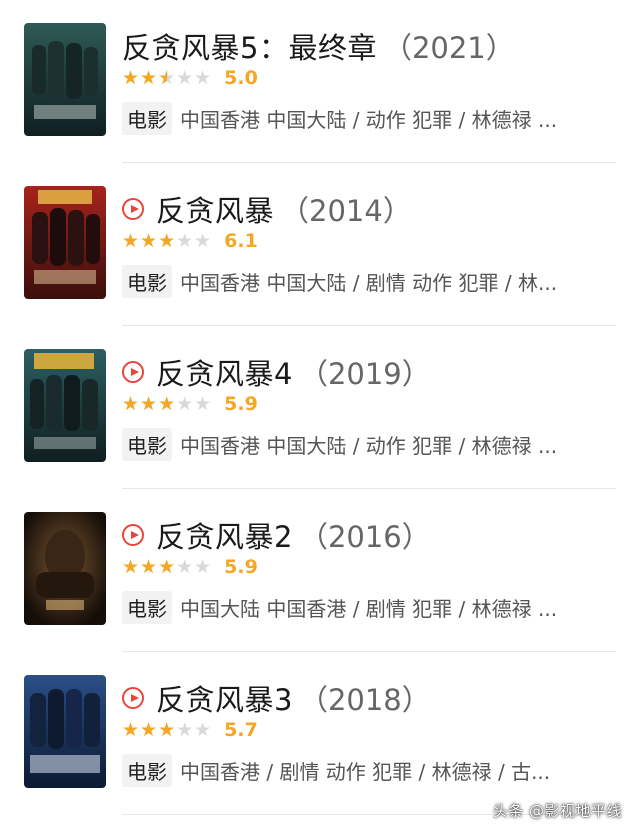 This screenshot has width=640, height=827. What do you see at coordinates (364, 374) in the screenshot?
I see `movie-year: （2019）` at bounding box center [364, 374].